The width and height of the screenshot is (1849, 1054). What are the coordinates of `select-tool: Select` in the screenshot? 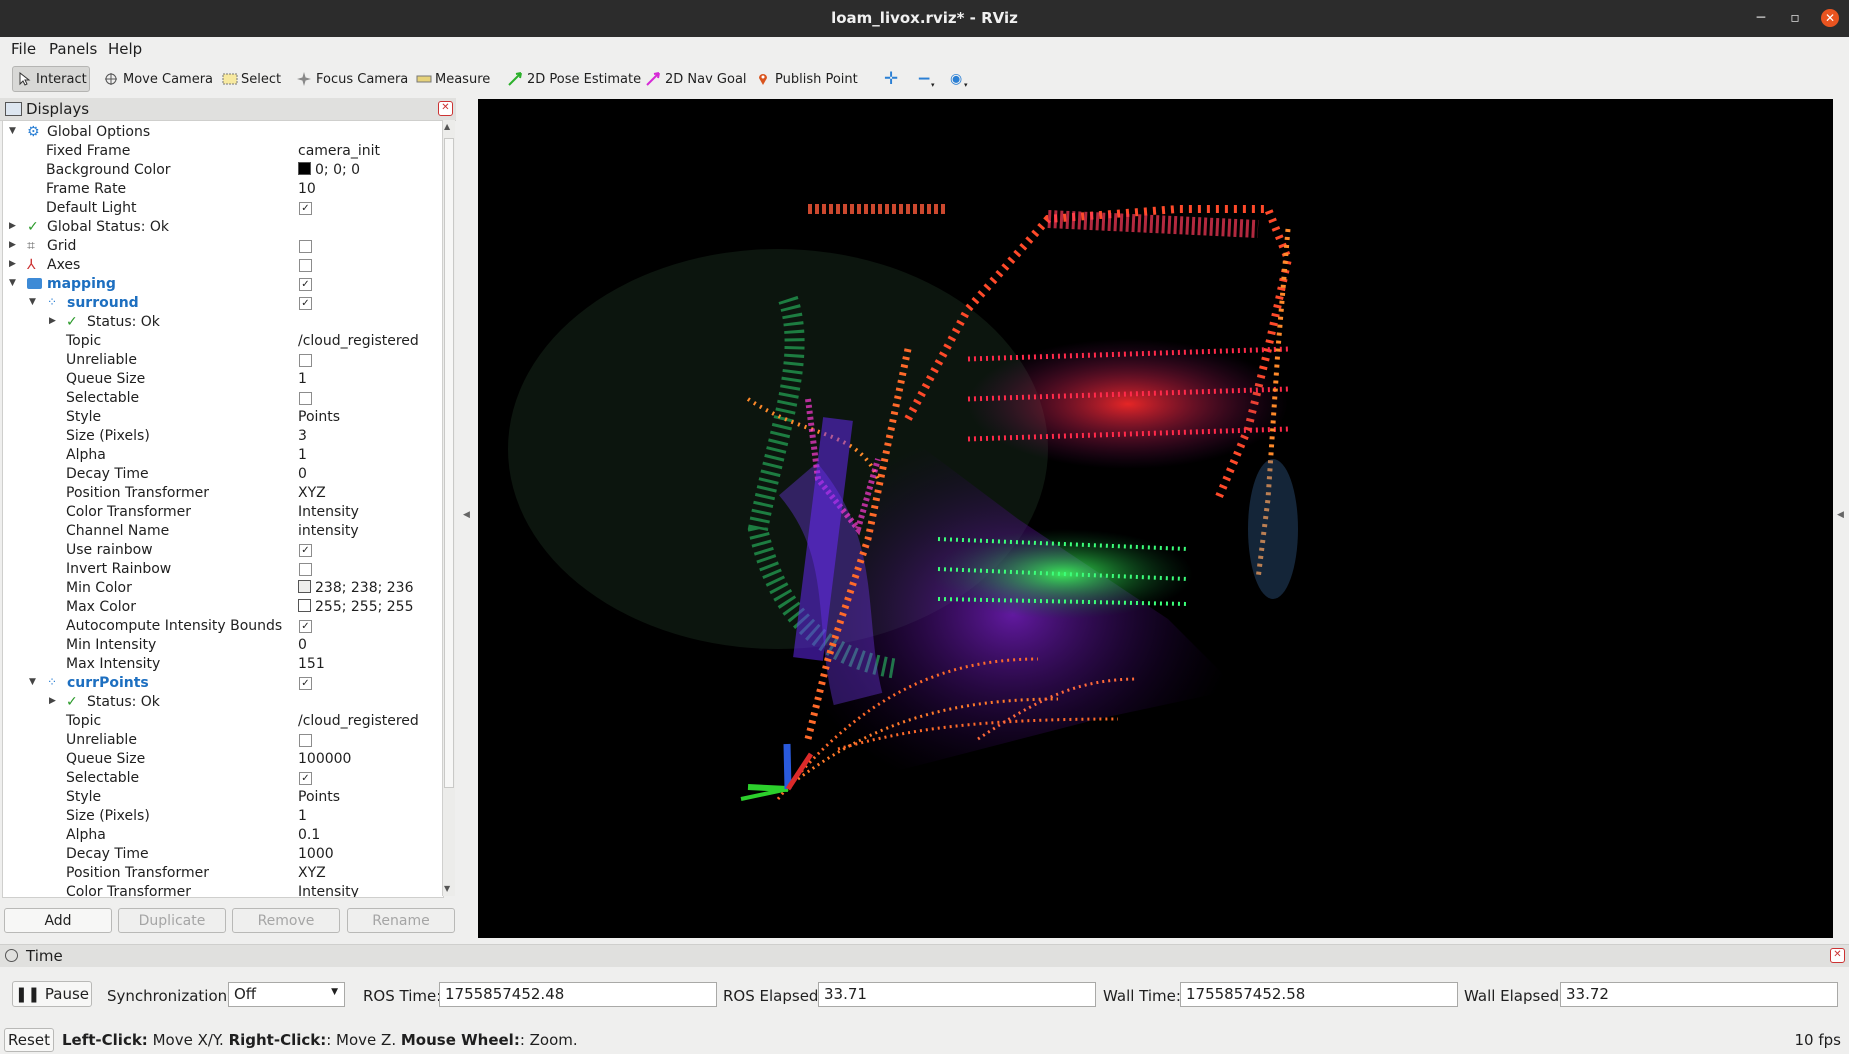 It's located at (251, 79).